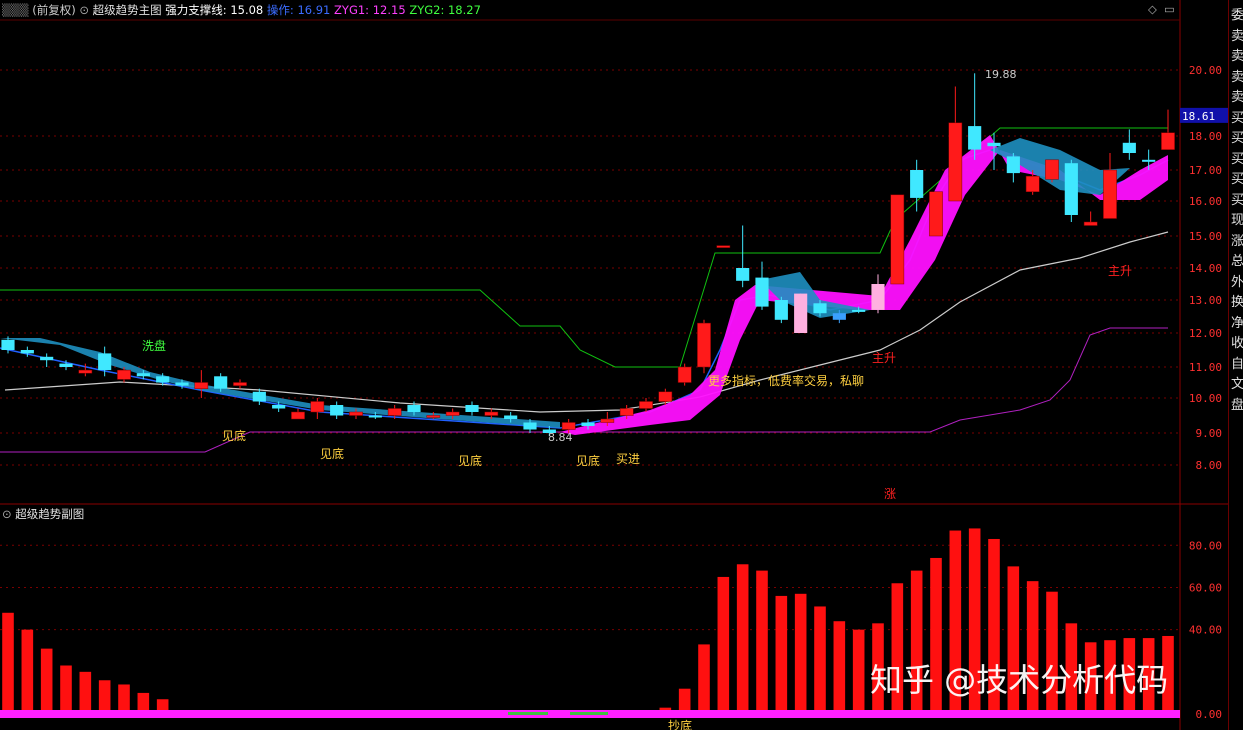 This screenshot has width=1243, height=730. What do you see at coordinates (1209, 714) in the screenshot?
I see `sub-tick-label: 0.00` at bounding box center [1209, 714].